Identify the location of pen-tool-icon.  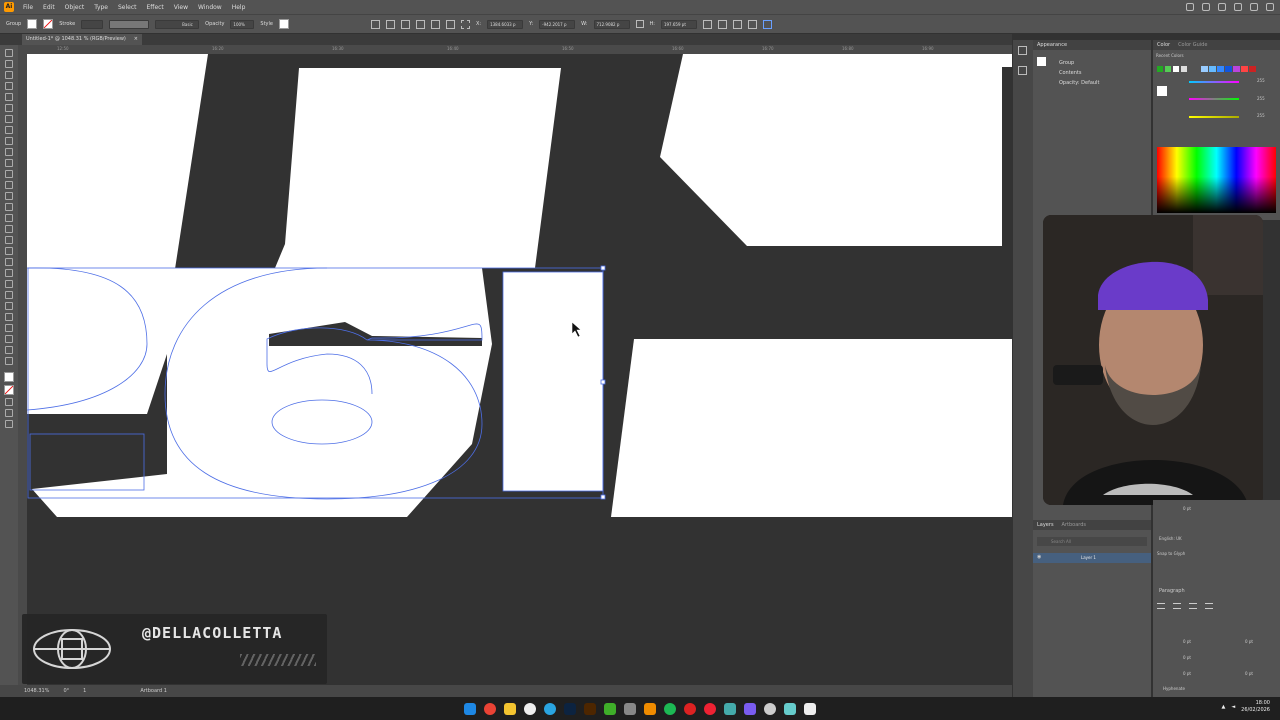
(9, 97).